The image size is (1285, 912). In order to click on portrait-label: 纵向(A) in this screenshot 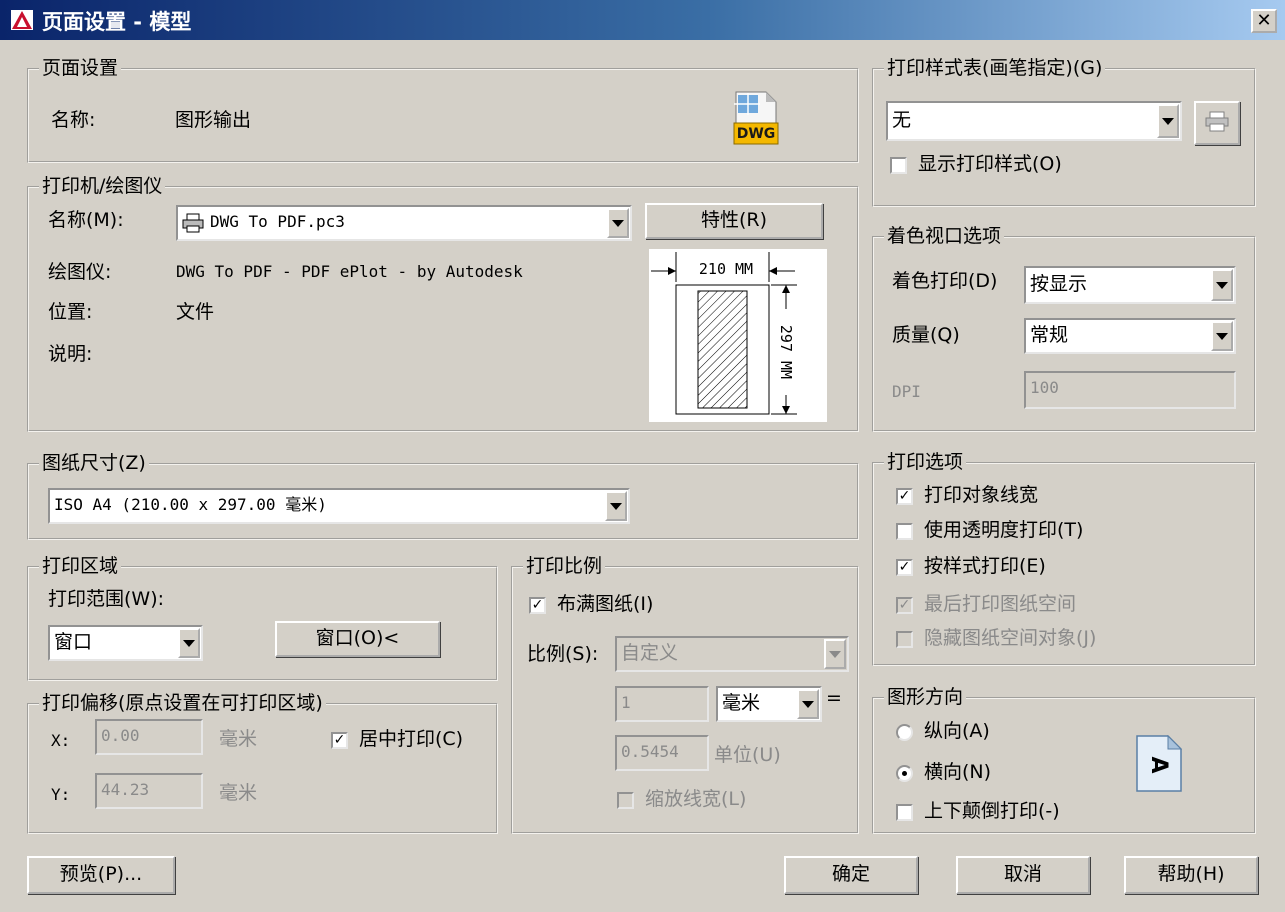, I will do `click(957, 731)`.